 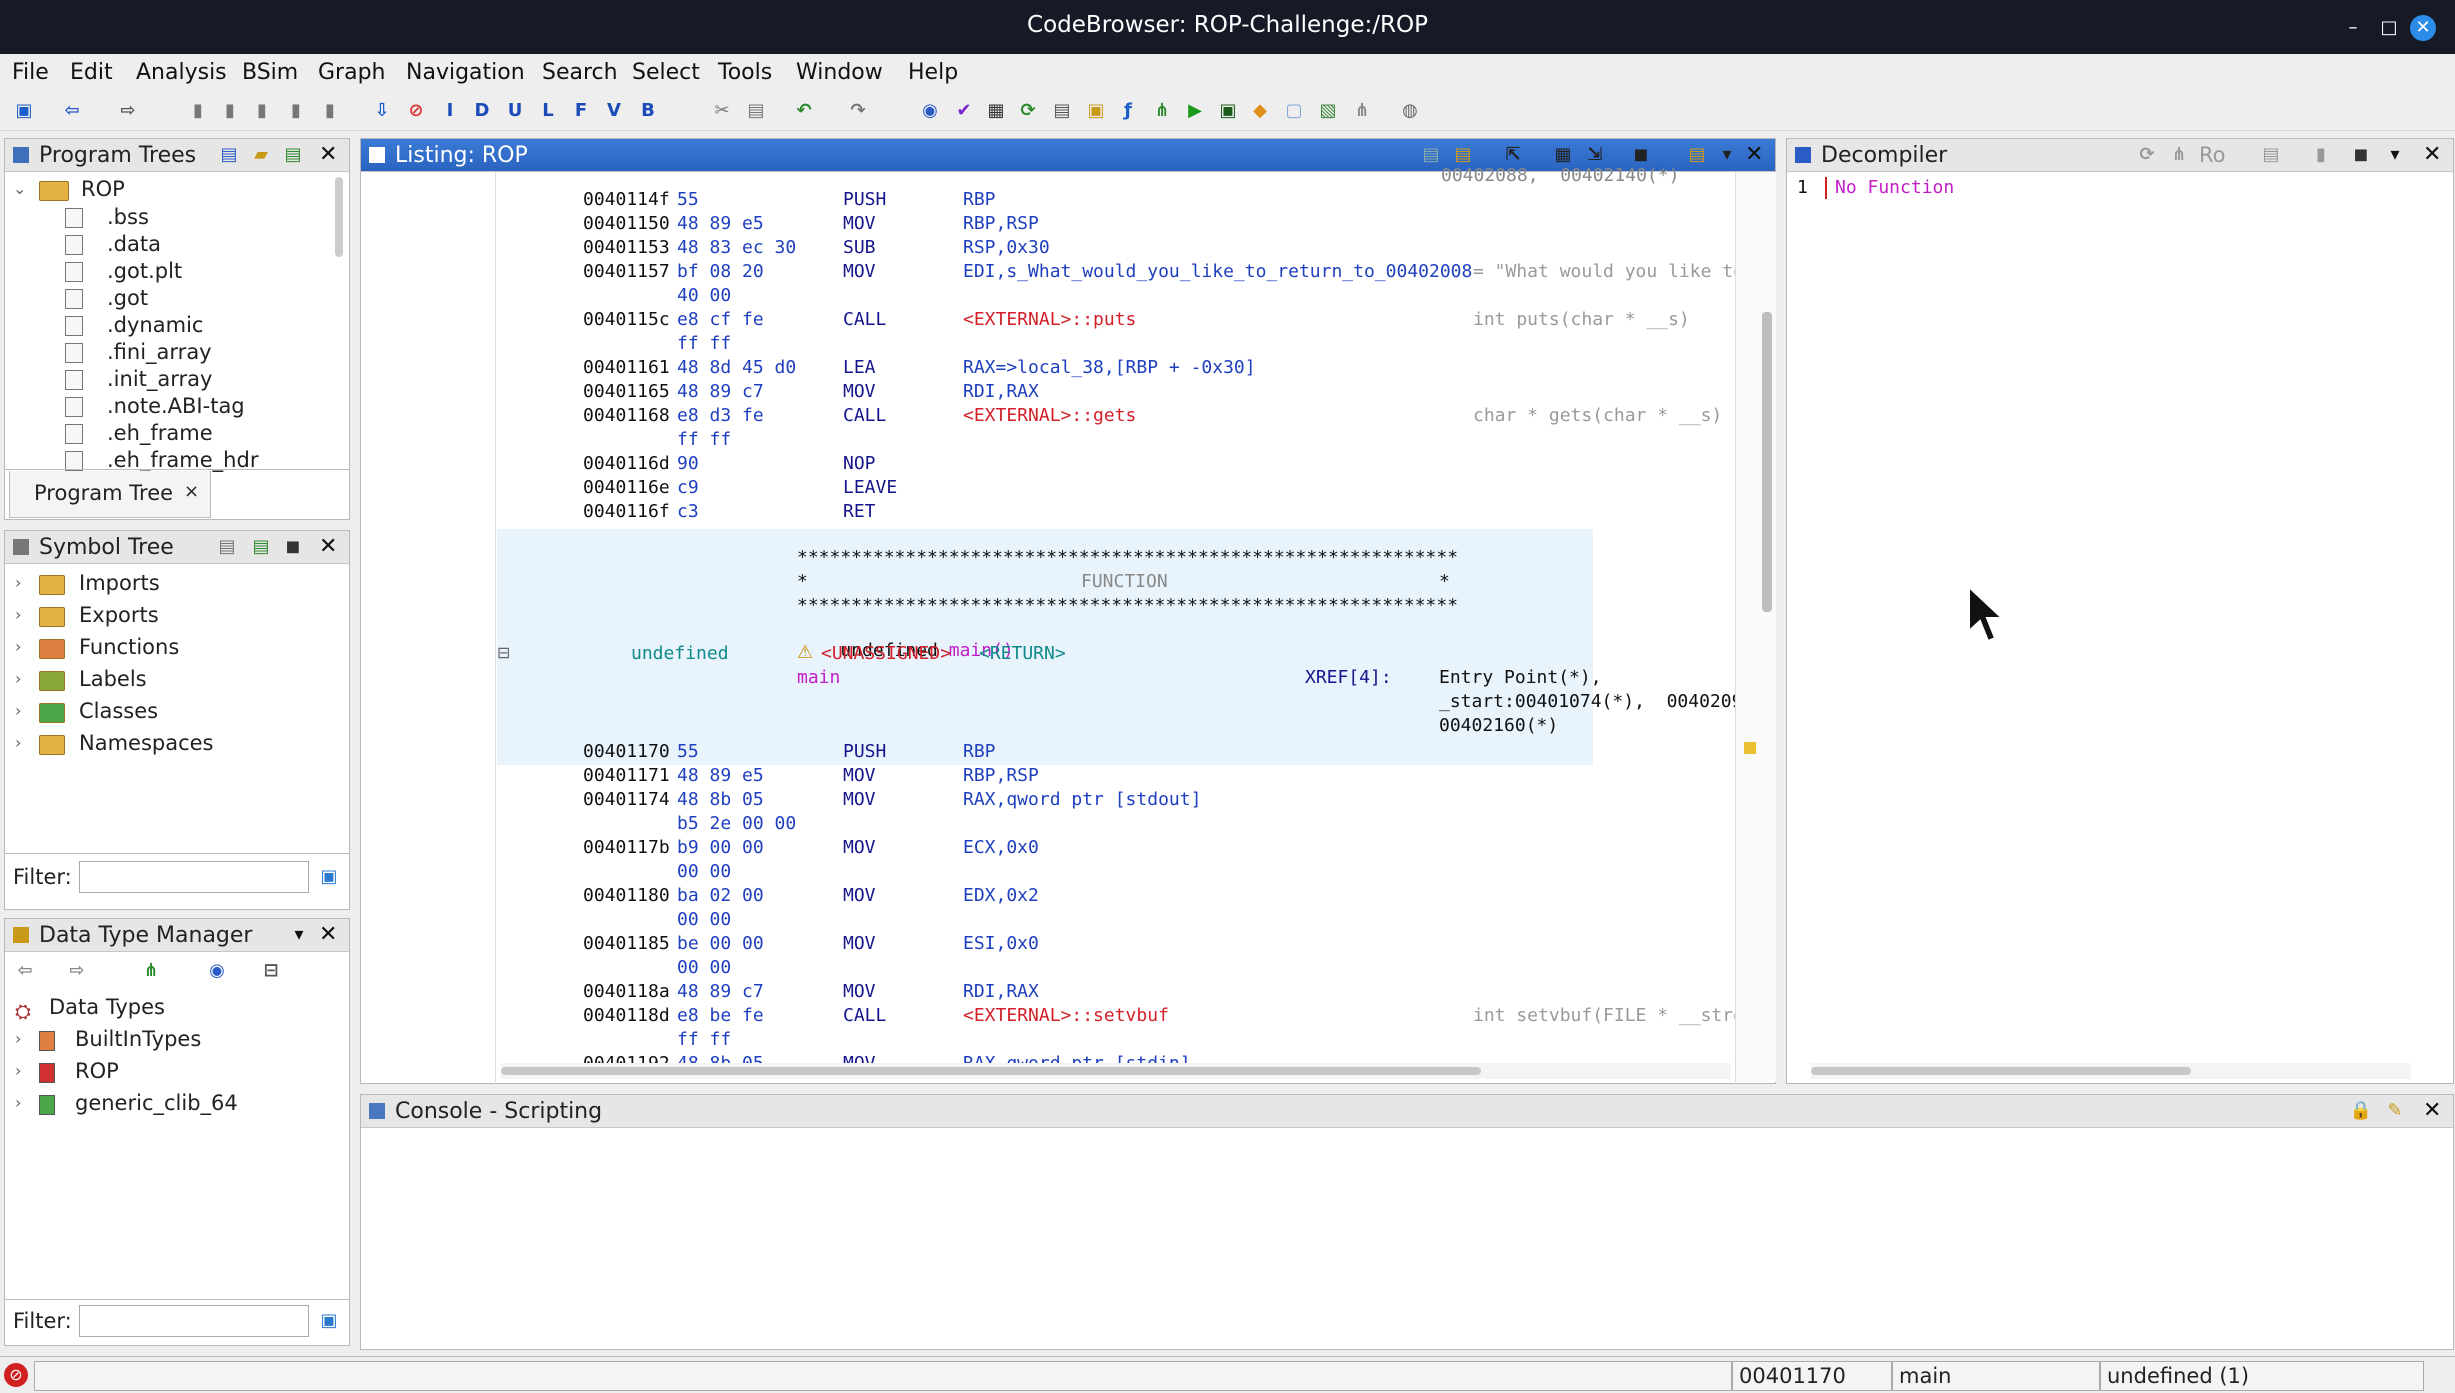 I want to click on instruction-address: 0040118d, so click(x=626, y=1015).